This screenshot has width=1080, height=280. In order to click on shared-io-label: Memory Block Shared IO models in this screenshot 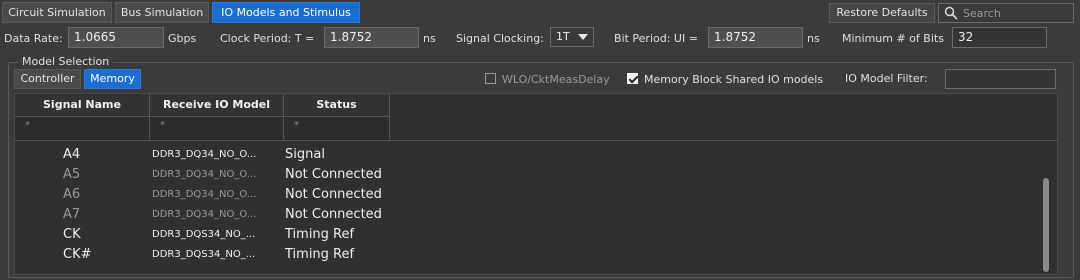, I will do `click(734, 79)`.